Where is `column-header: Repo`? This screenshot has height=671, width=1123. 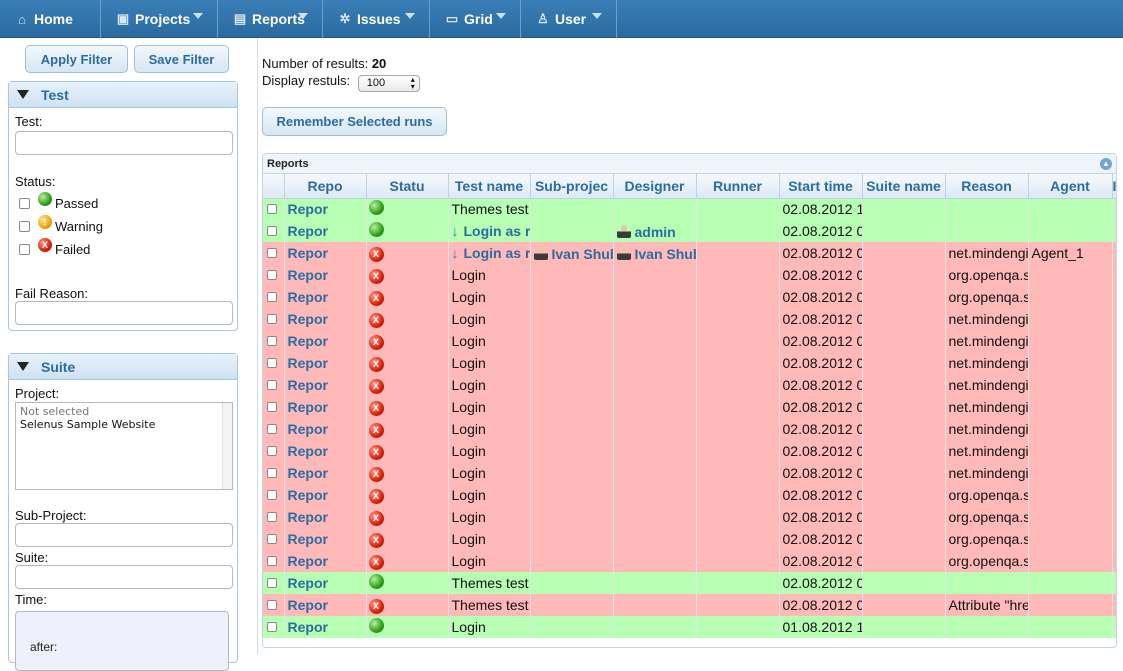
column-header: Repo is located at coordinates (325, 186).